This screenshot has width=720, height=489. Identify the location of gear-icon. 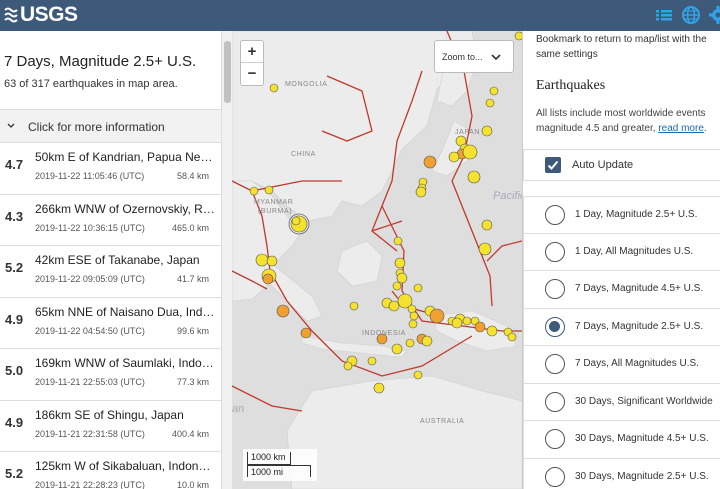
(714, 15).